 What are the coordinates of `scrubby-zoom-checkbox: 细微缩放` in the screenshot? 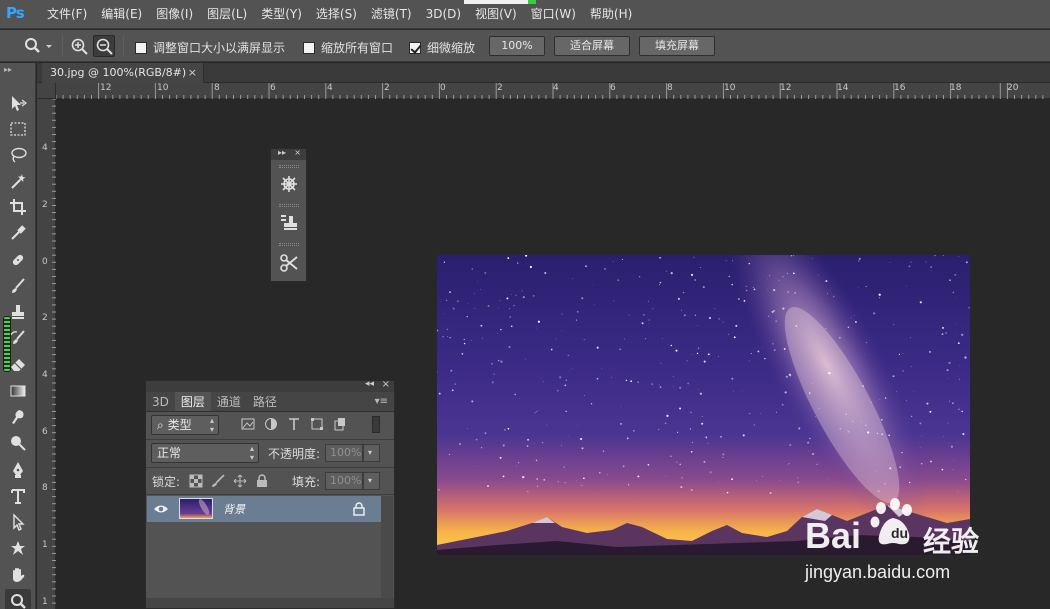 It's located at (442, 47).